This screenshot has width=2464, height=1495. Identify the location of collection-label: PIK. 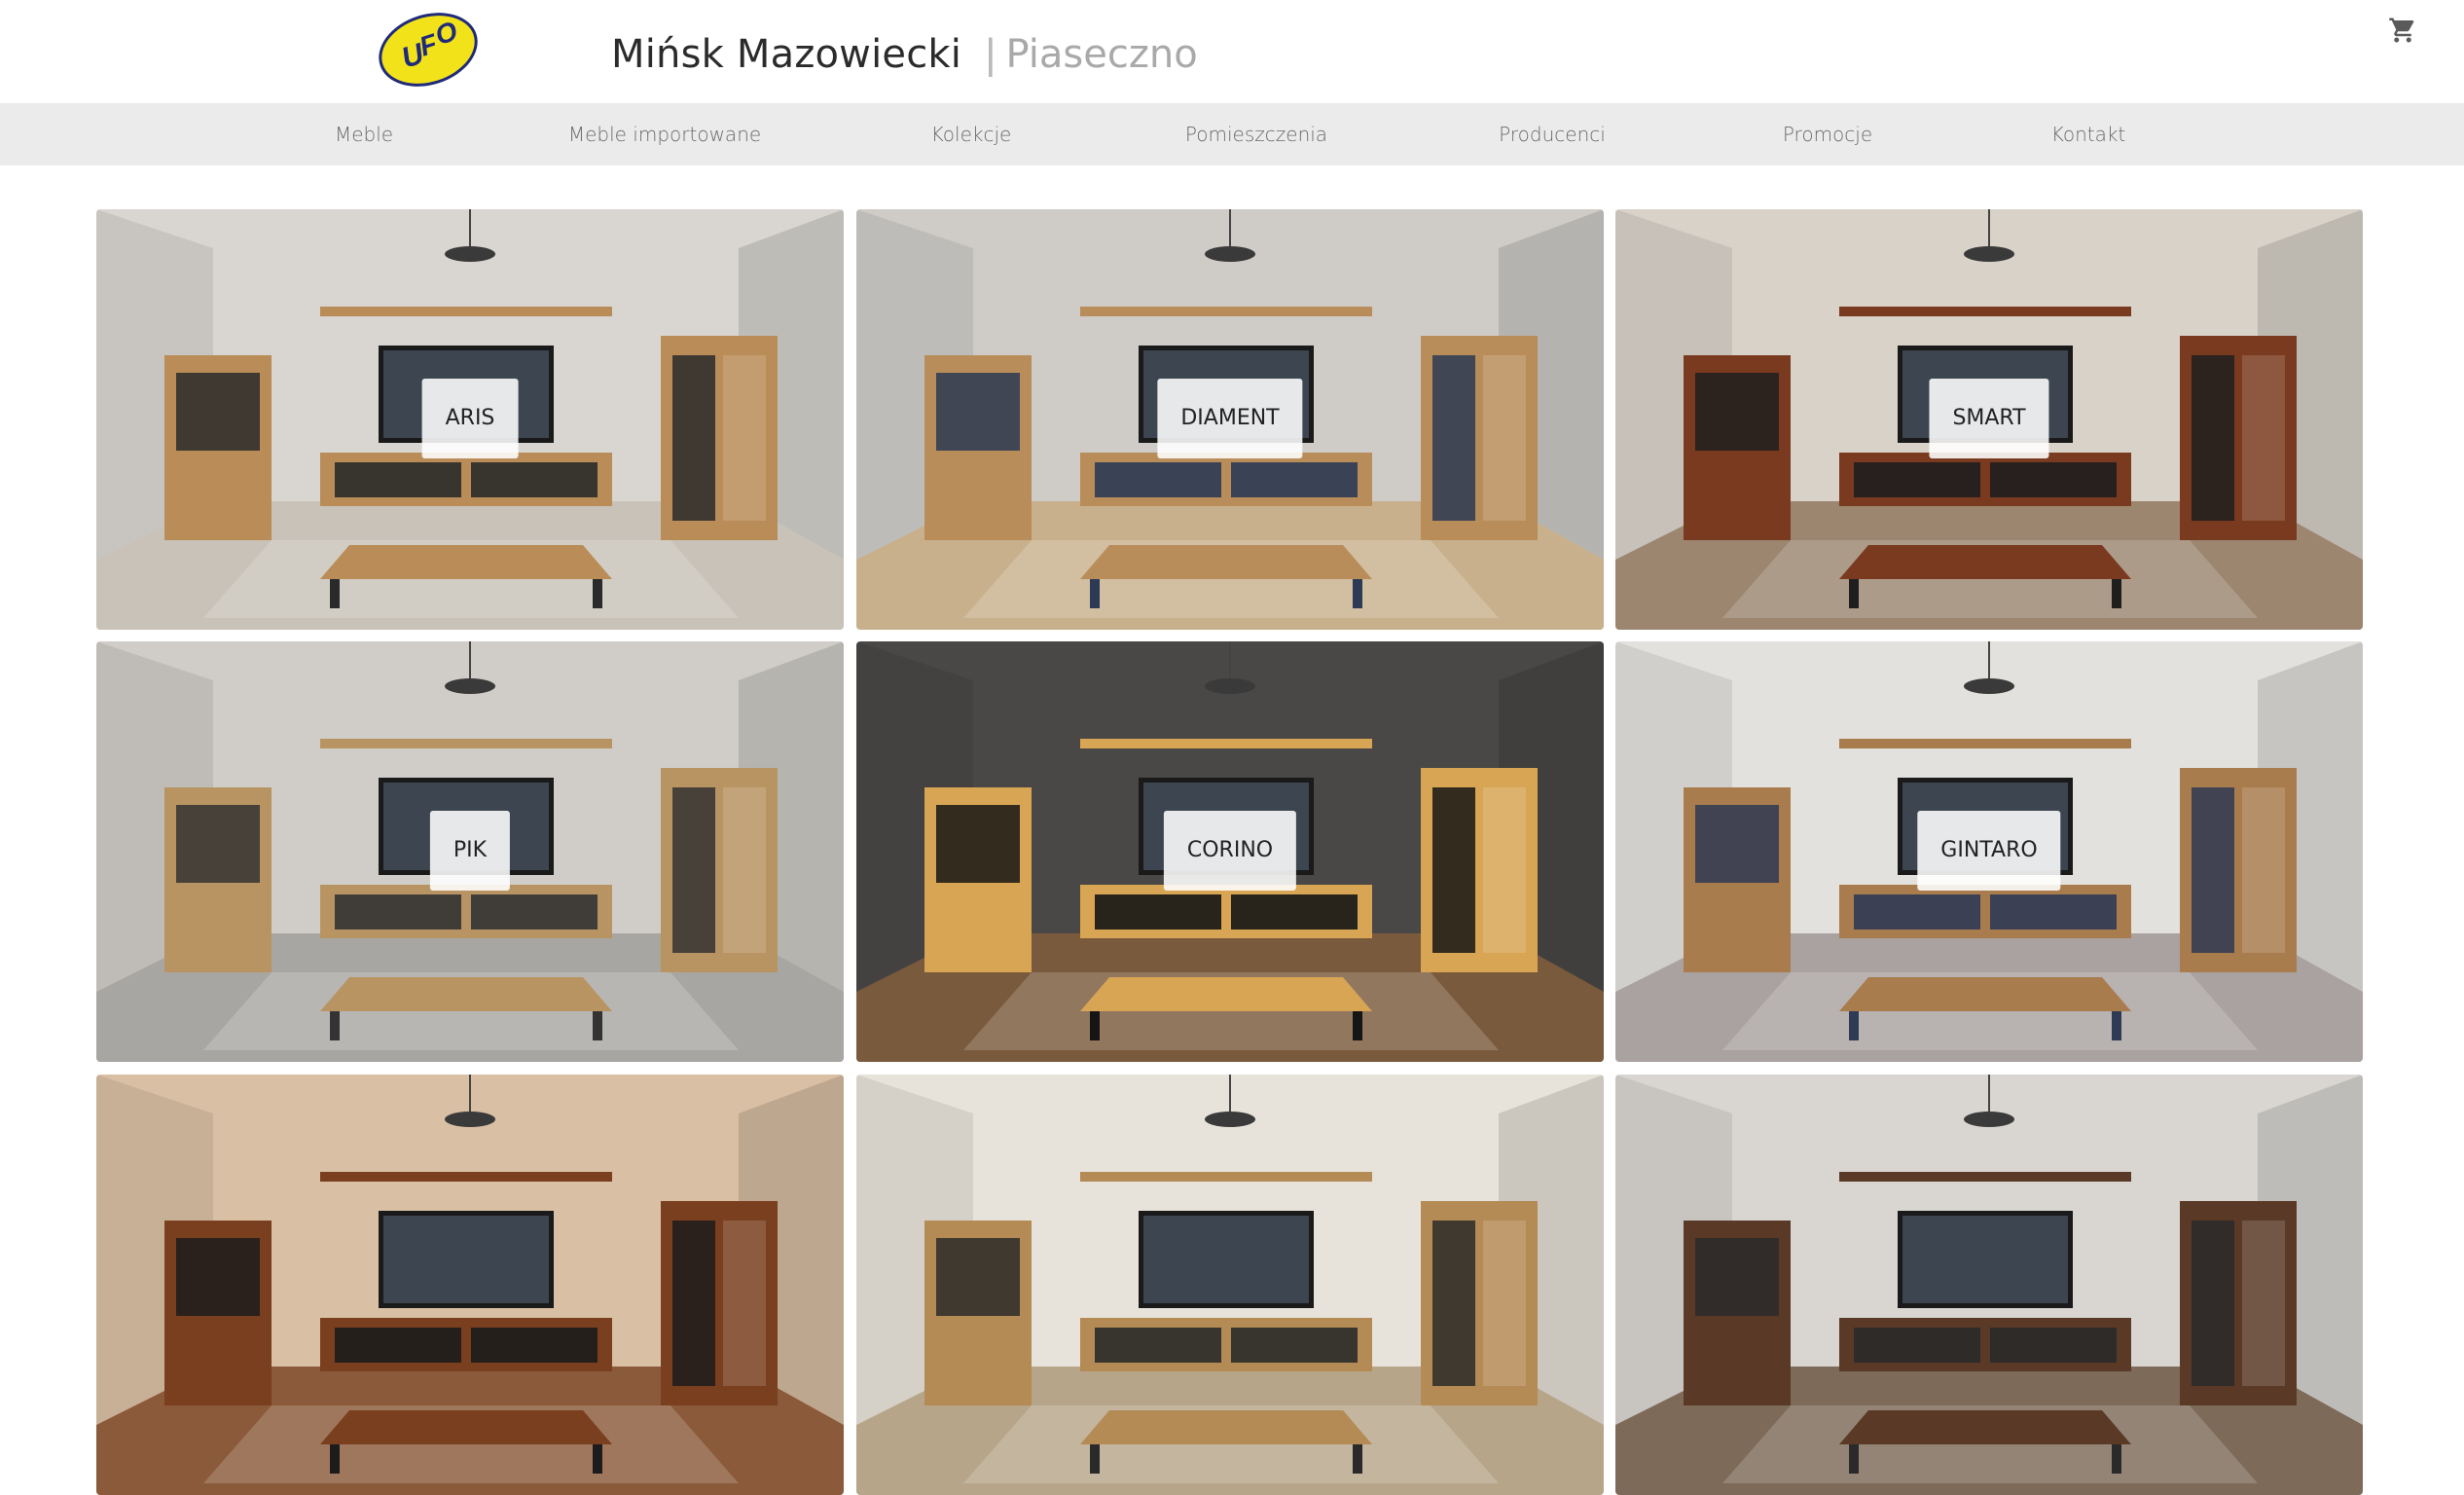
(470, 851).